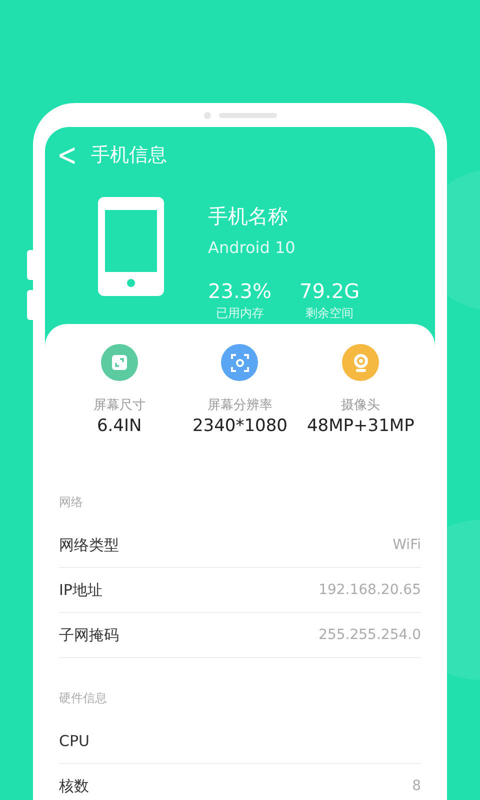  Describe the element at coordinates (89, 635) in the screenshot. I see `row-label: 子网掩码` at that location.